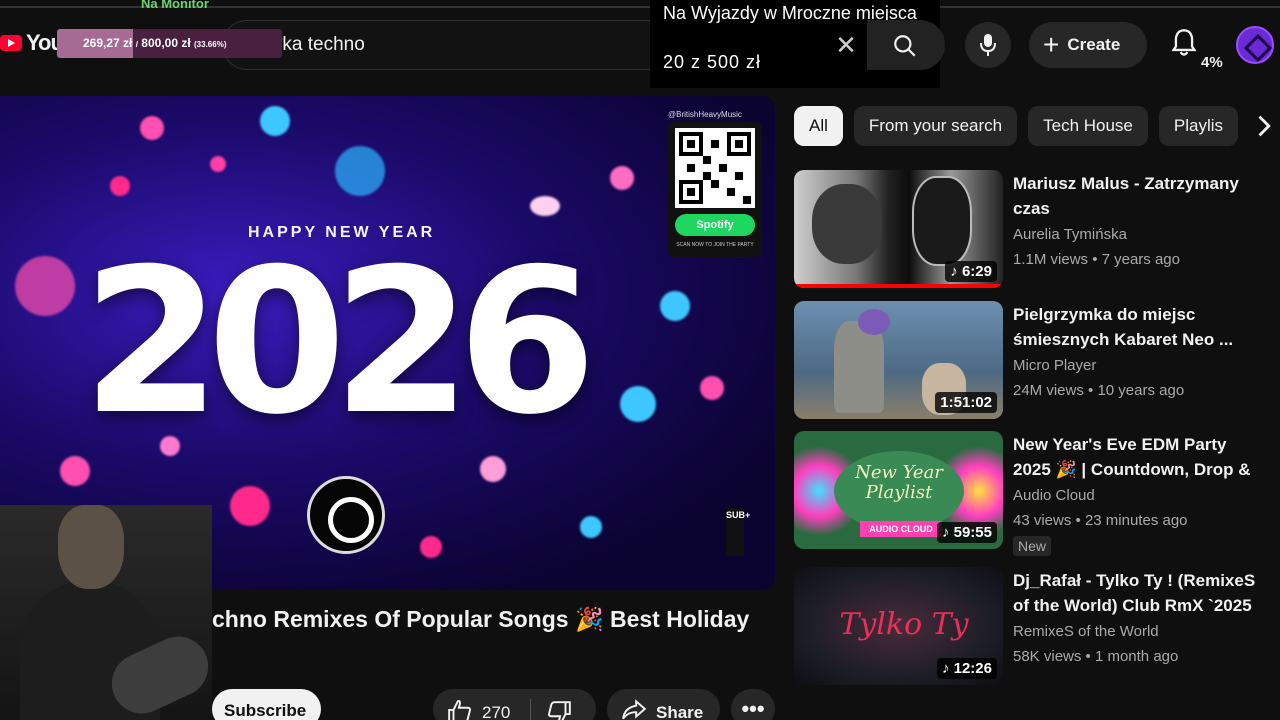 The height and width of the screenshot is (720, 1280). What do you see at coordinates (1212, 62) in the screenshot?
I see `overlay-percent: 4%` at bounding box center [1212, 62].